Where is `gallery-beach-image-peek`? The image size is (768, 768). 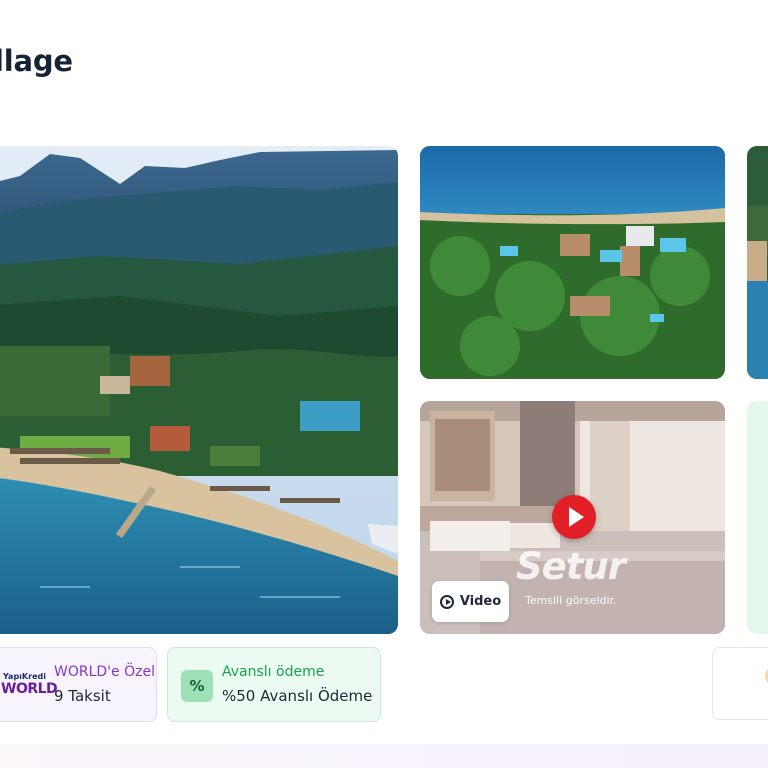 gallery-beach-image-peek is located at coordinates (757, 262).